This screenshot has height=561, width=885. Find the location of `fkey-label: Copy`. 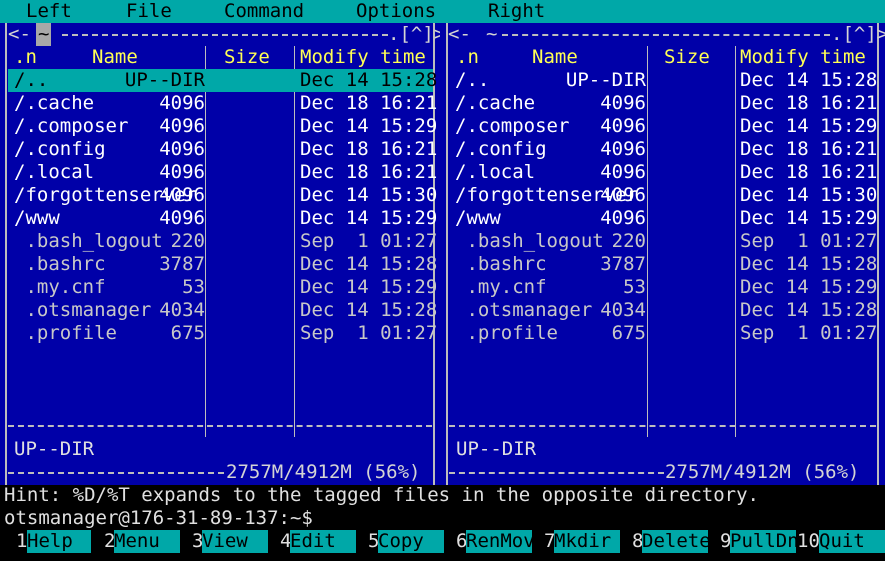

fkey-label: Copy is located at coordinates (411, 541).